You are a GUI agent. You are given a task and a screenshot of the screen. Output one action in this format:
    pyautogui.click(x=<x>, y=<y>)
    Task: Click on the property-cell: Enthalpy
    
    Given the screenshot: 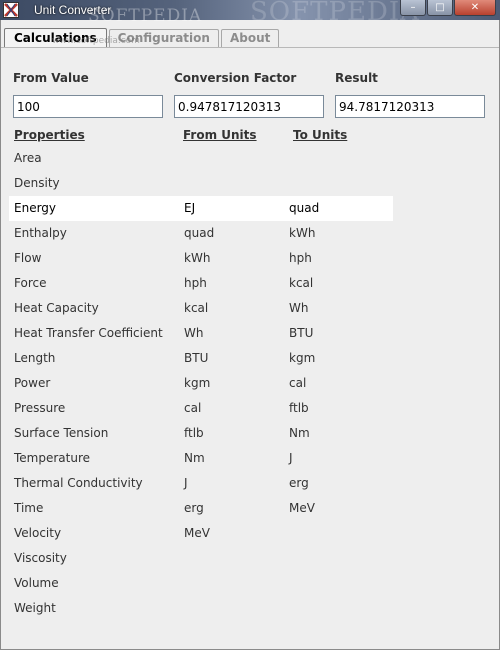 What is the action you would take?
    pyautogui.click(x=40, y=233)
    